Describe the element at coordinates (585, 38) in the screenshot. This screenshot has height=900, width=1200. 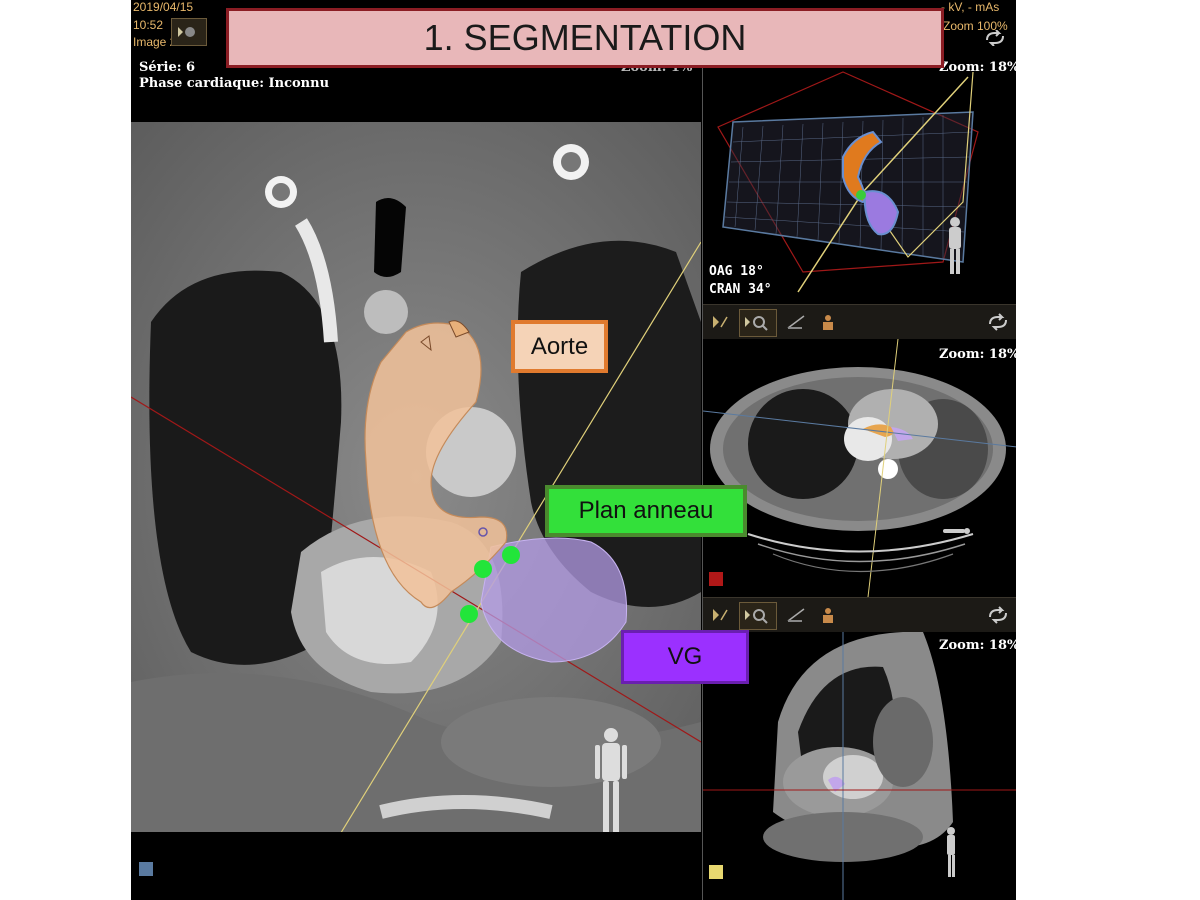
I see `slide-title: 1. SEGMENTATION` at that location.